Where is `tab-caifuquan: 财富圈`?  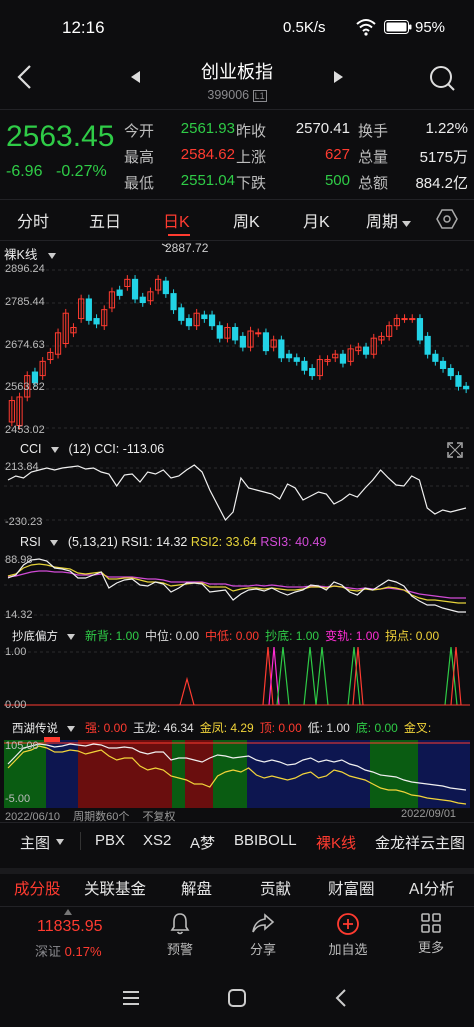
tab-caifuquan: 财富圈 is located at coordinates (351, 888).